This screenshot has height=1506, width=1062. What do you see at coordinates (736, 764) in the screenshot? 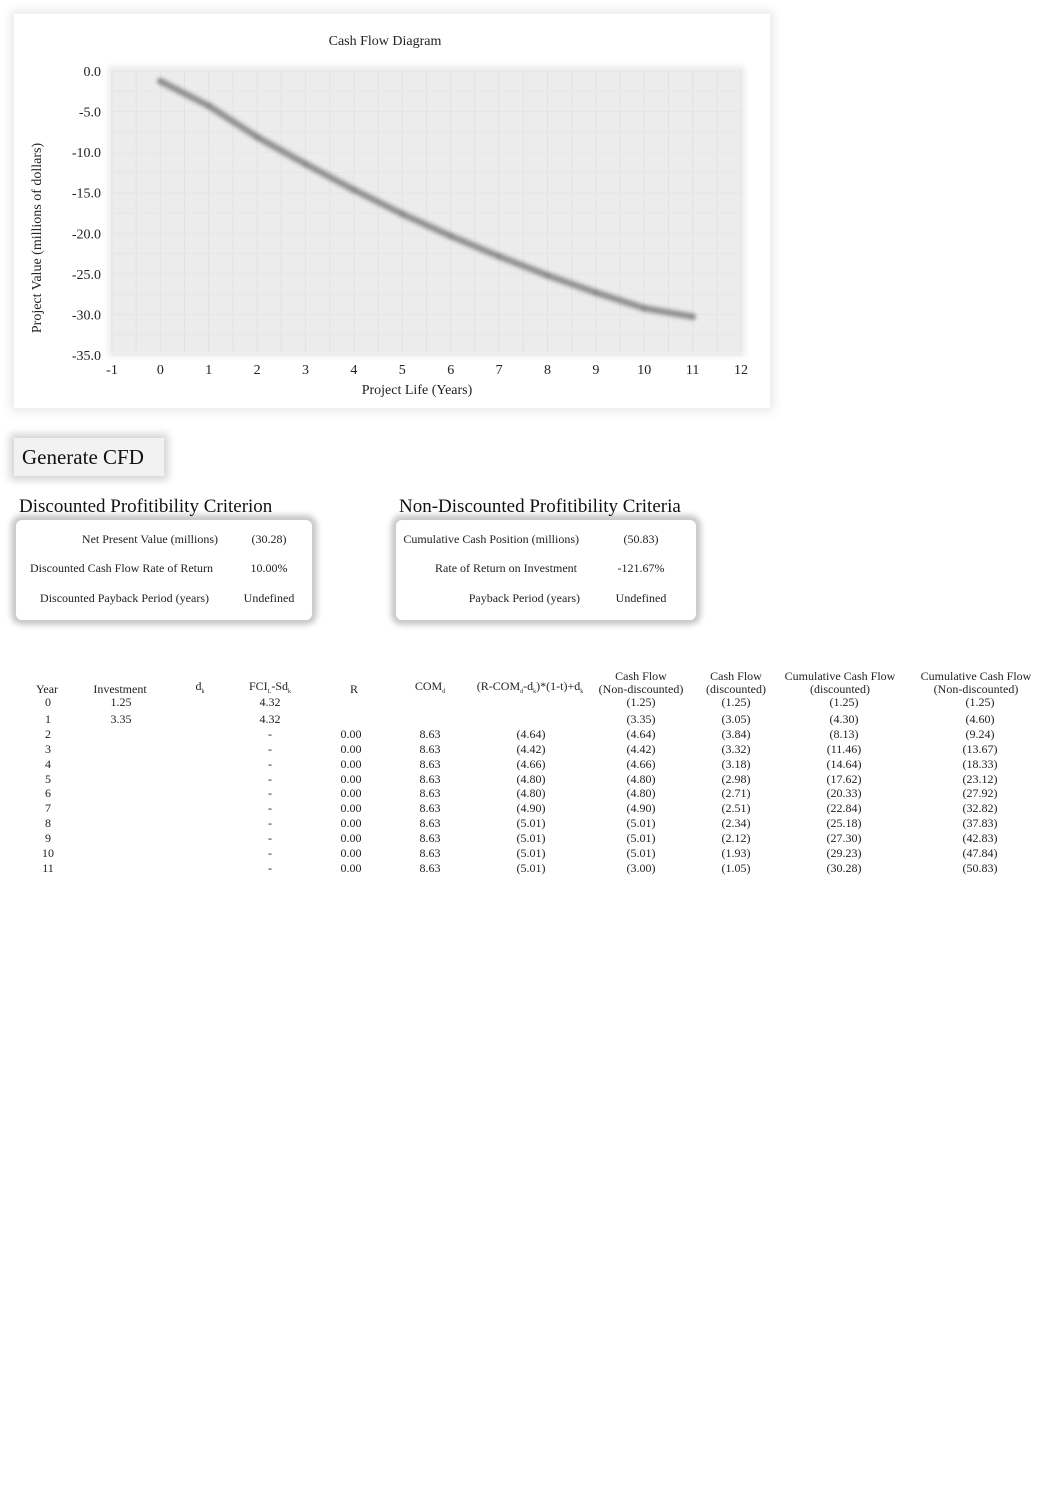
I see `cell-cf-d: (3.18)` at bounding box center [736, 764].